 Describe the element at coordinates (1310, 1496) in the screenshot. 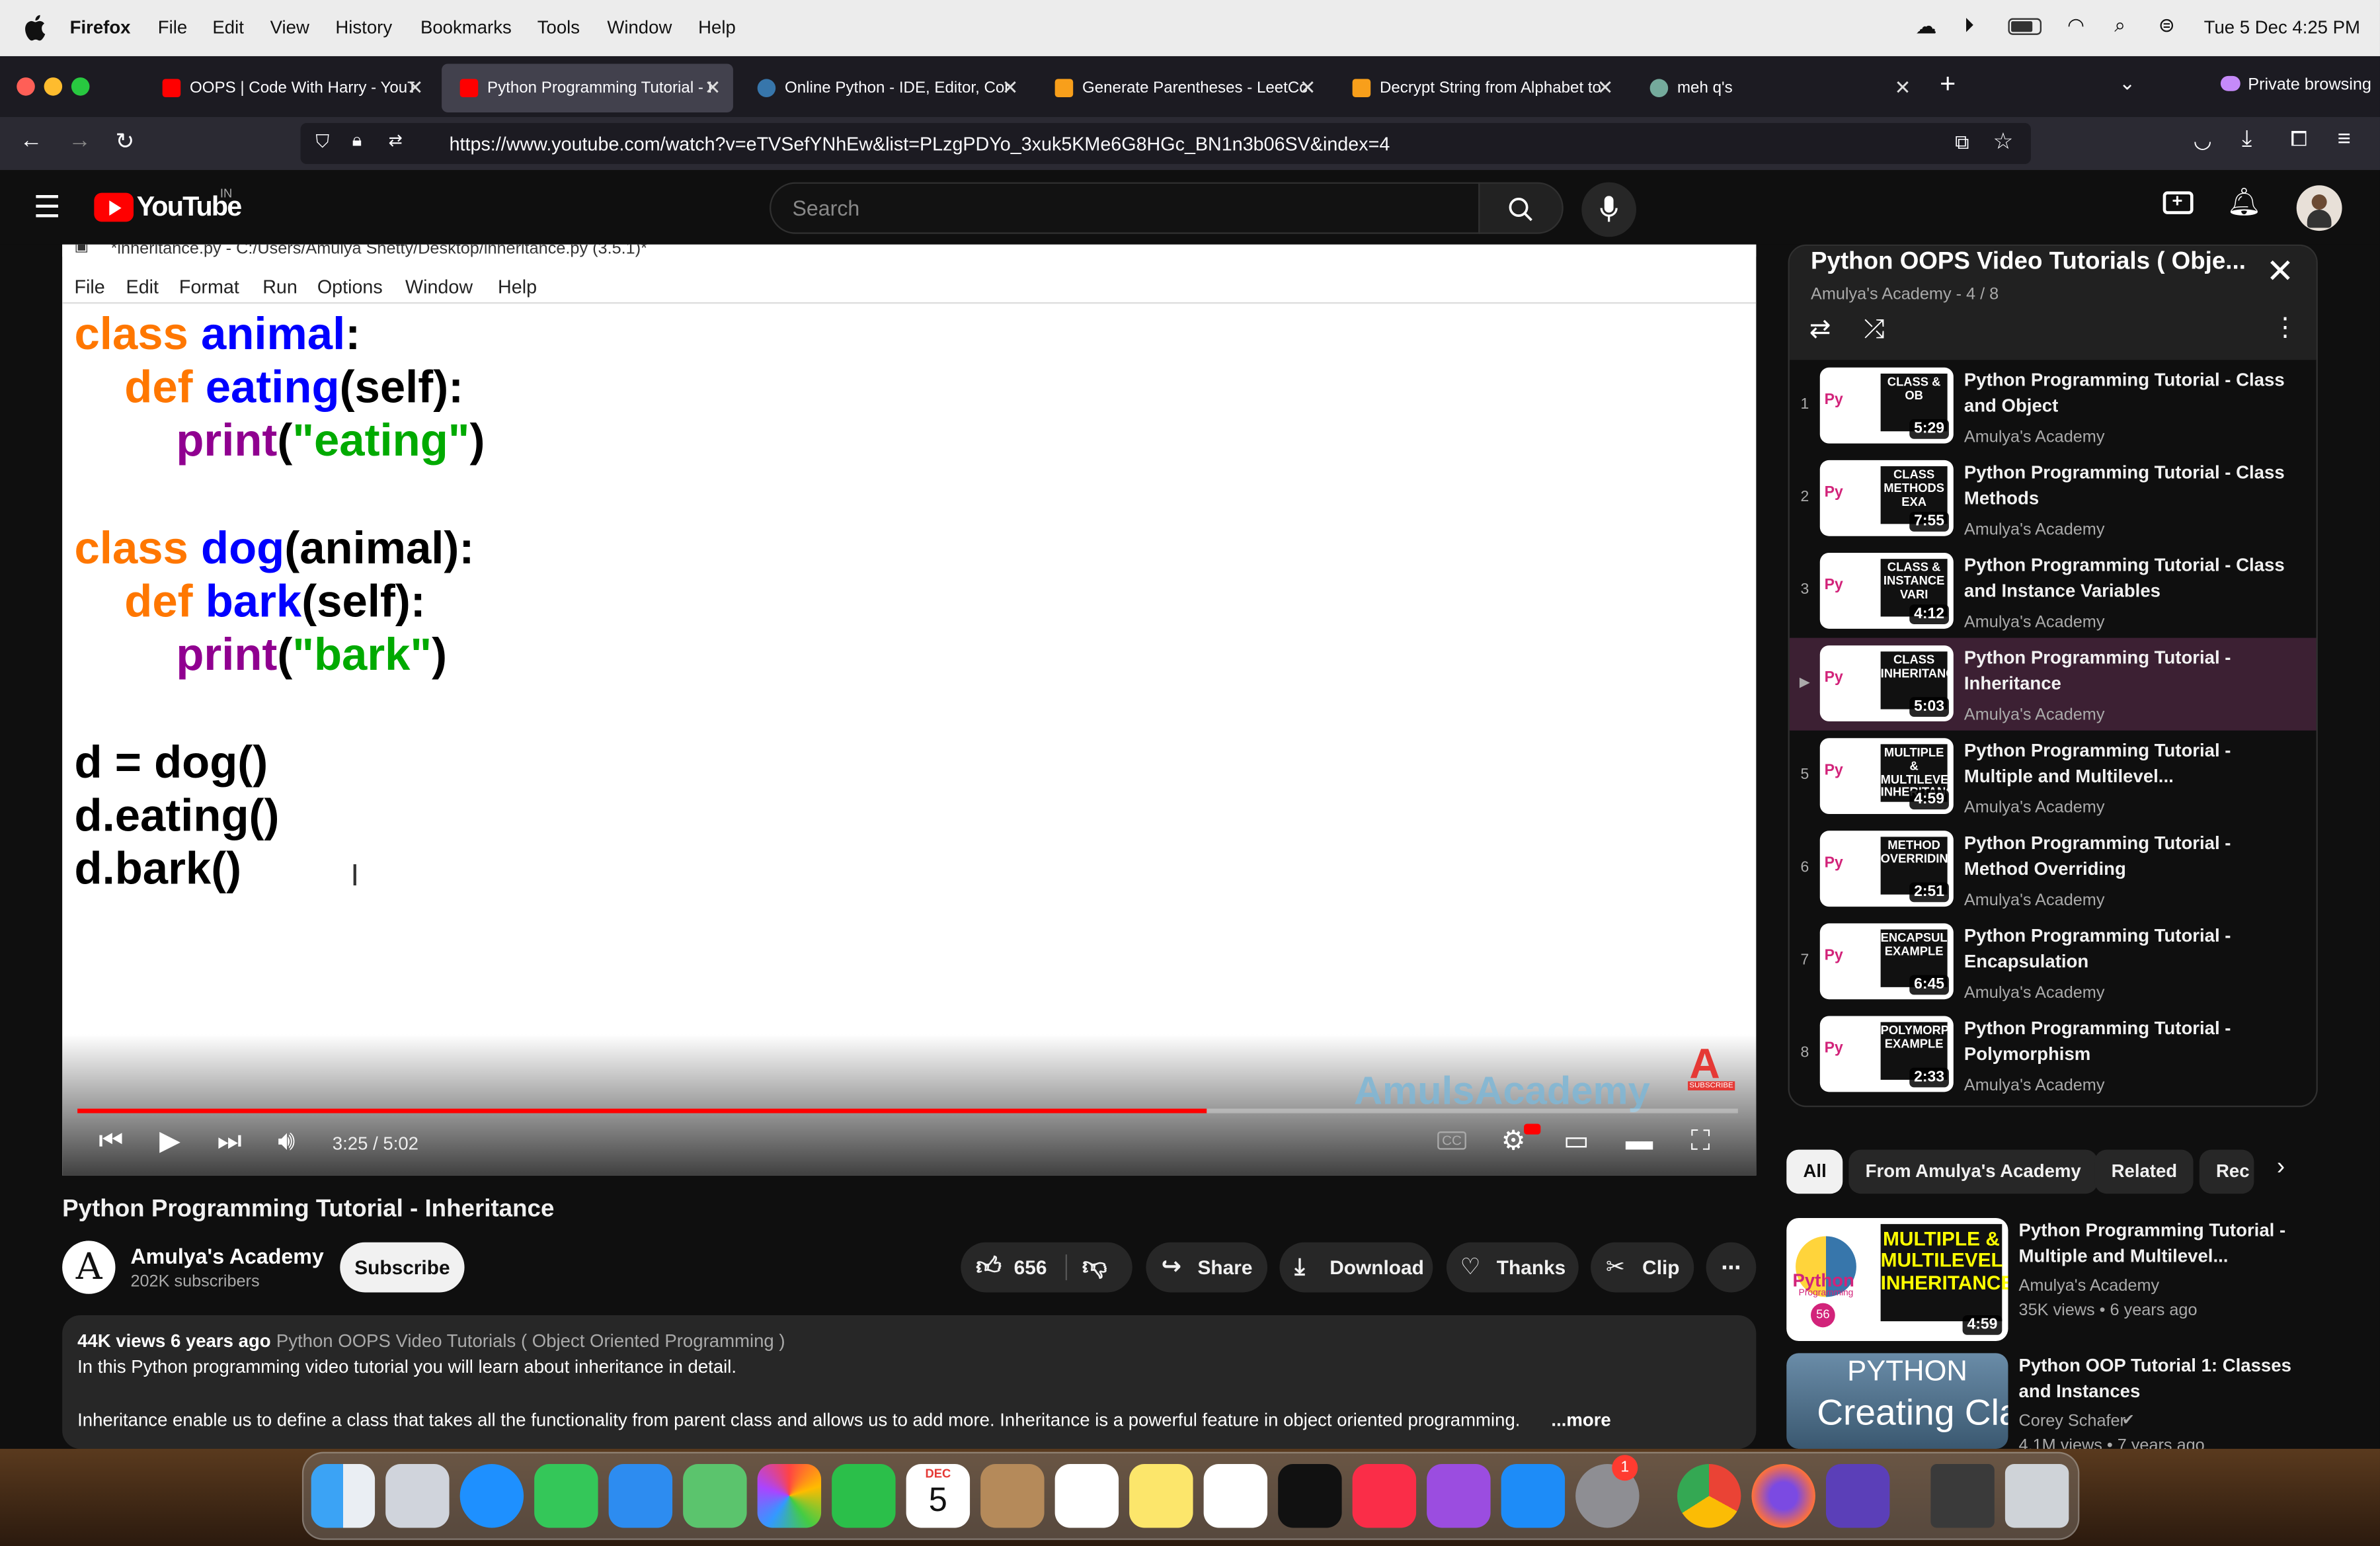

I see `apple-tv-icon` at that location.